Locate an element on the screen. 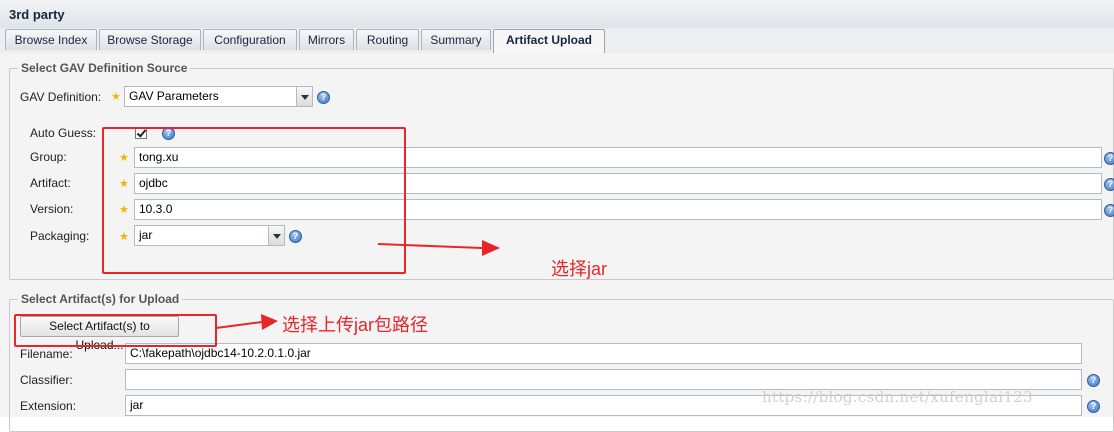 The image size is (1114, 432). gav-definition-select: GAV Parameters is located at coordinates (211, 96).